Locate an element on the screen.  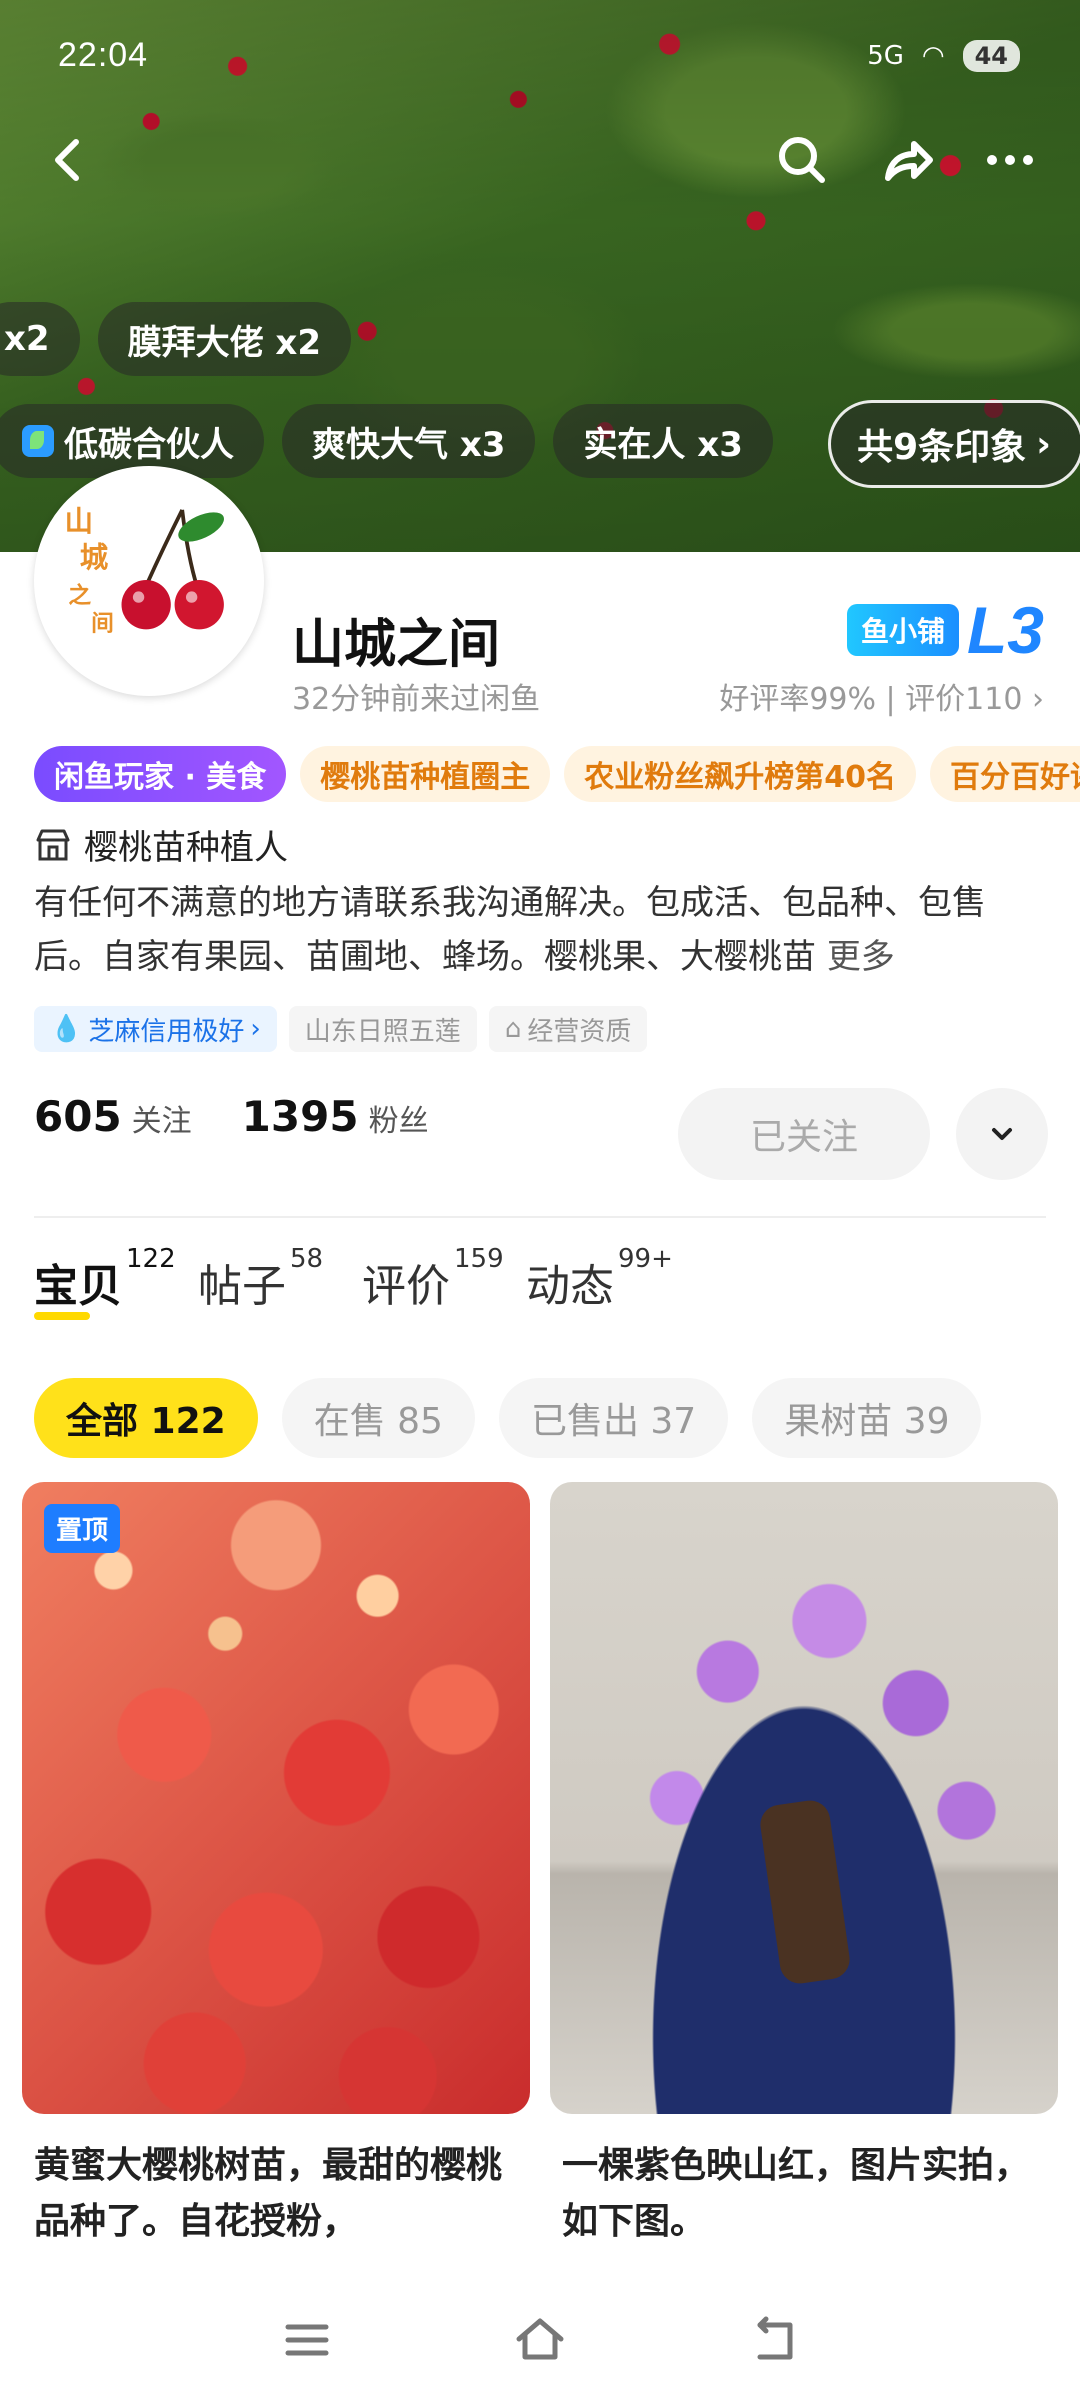
top-nav is located at coordinates (540, 160).